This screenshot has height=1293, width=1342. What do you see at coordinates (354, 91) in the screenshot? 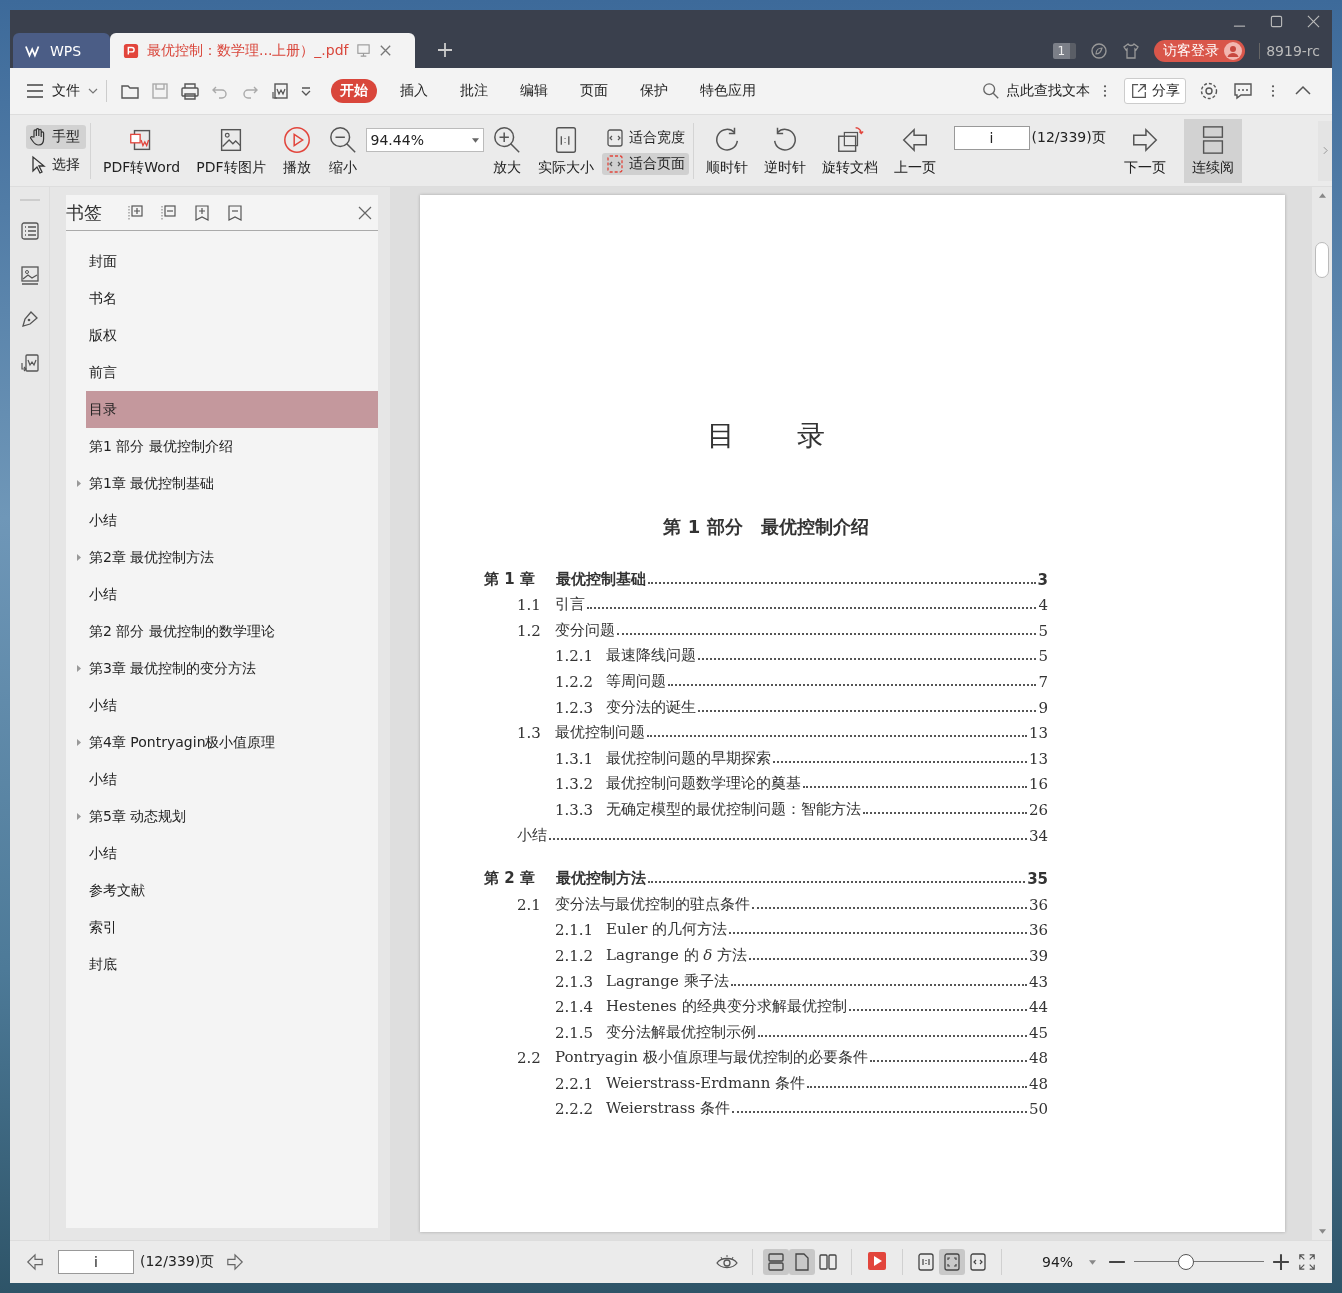
I see `ribbon-tab: 开始` at bounding box center [354, 91].